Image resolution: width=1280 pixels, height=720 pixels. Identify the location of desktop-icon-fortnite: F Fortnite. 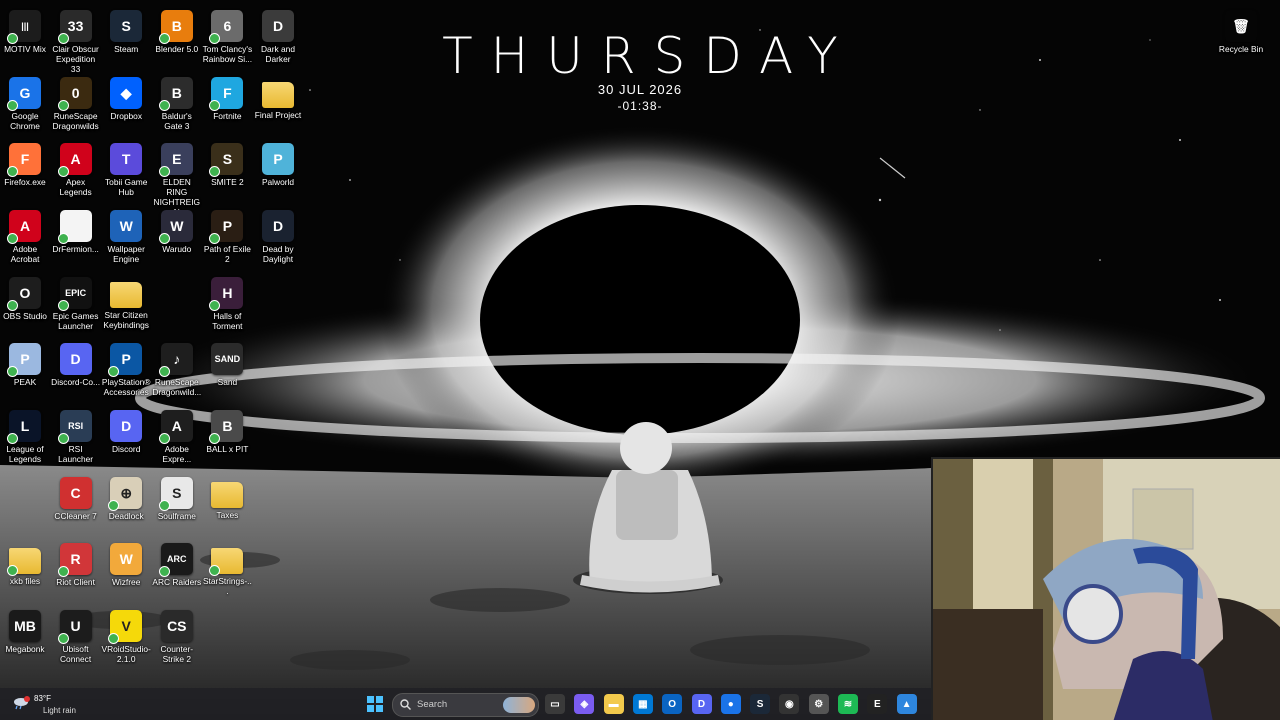
(227, 103).